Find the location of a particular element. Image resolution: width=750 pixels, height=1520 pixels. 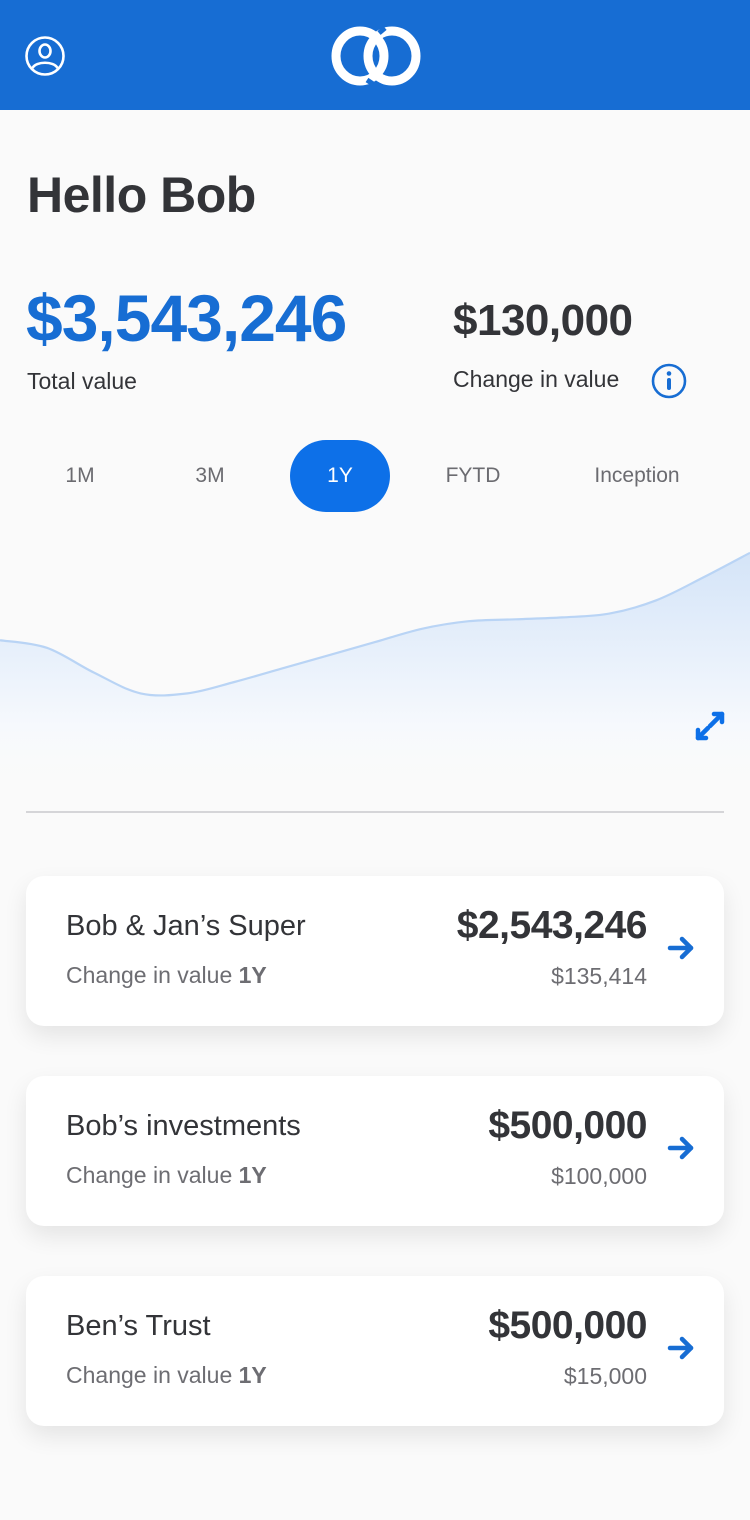

change-in-value-amount: $130,000 is located at coordinates (543, 320).